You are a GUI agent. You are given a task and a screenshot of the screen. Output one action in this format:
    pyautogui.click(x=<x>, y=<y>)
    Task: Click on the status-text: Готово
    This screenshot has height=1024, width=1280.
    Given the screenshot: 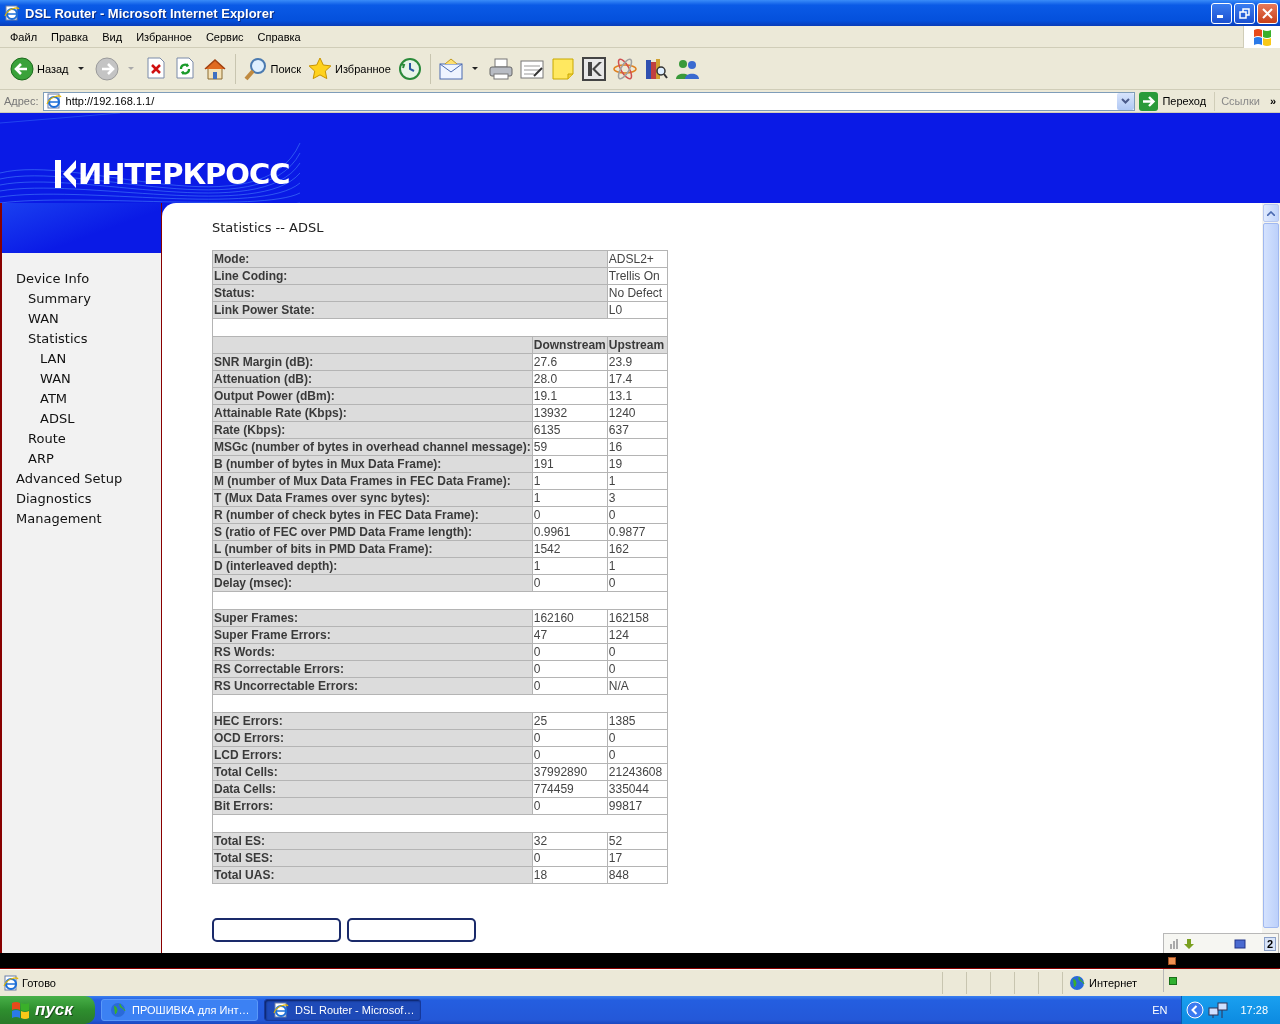 What is the action you would take?
    pyautogui.click(x=39, y=983)
    